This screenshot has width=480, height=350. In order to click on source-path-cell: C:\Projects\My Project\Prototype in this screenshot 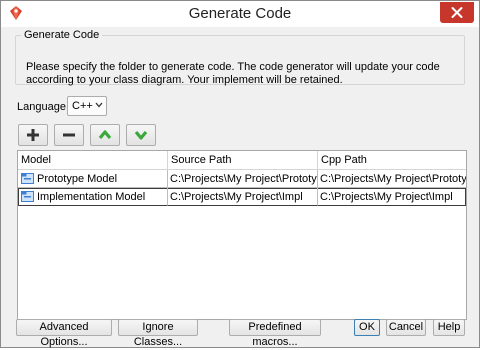, I will do `click(243, 179)`.